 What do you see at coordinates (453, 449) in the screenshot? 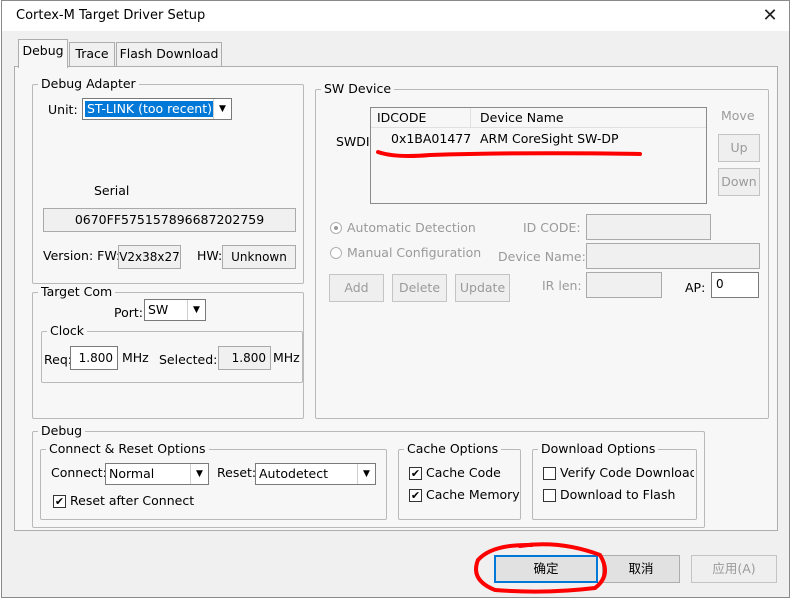
I see `cache-options-title: Cache Options` at bounding box center [453, 449].